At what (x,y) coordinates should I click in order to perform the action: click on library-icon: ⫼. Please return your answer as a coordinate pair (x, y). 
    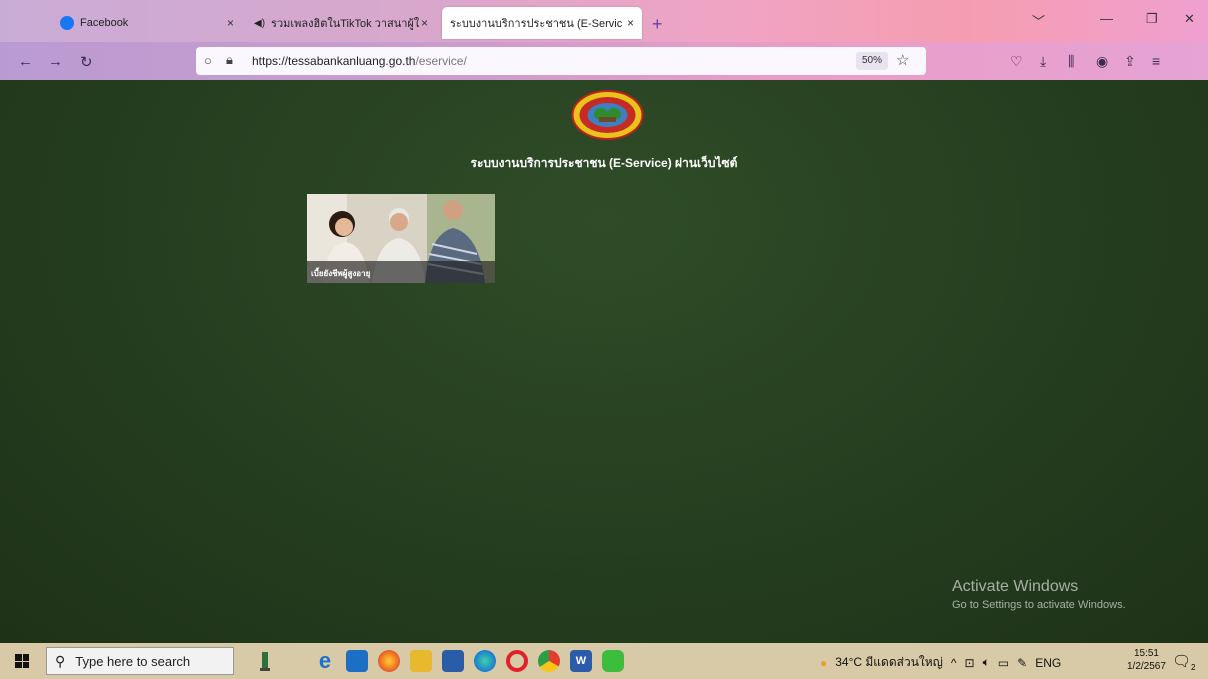
    Looking at the image, I should click on (1071, 61).